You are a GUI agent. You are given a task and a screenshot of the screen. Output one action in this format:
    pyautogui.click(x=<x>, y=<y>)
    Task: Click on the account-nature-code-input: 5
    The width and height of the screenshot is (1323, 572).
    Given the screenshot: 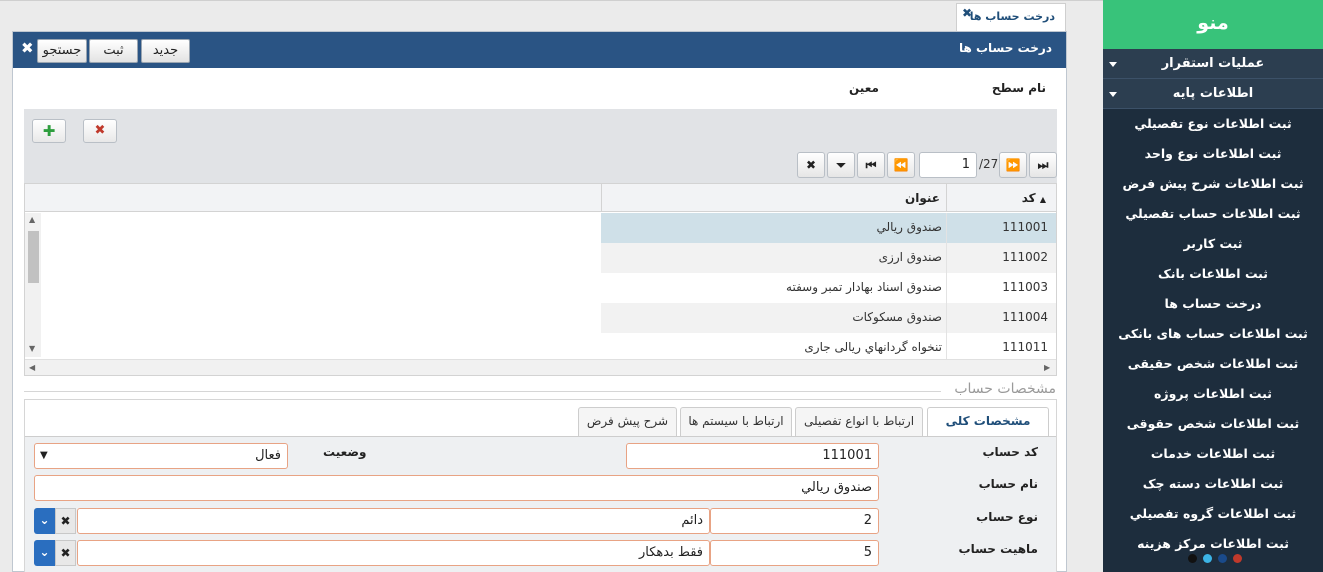 What is the action you would take?
    pyautogui.click(x=794, y=553)
    